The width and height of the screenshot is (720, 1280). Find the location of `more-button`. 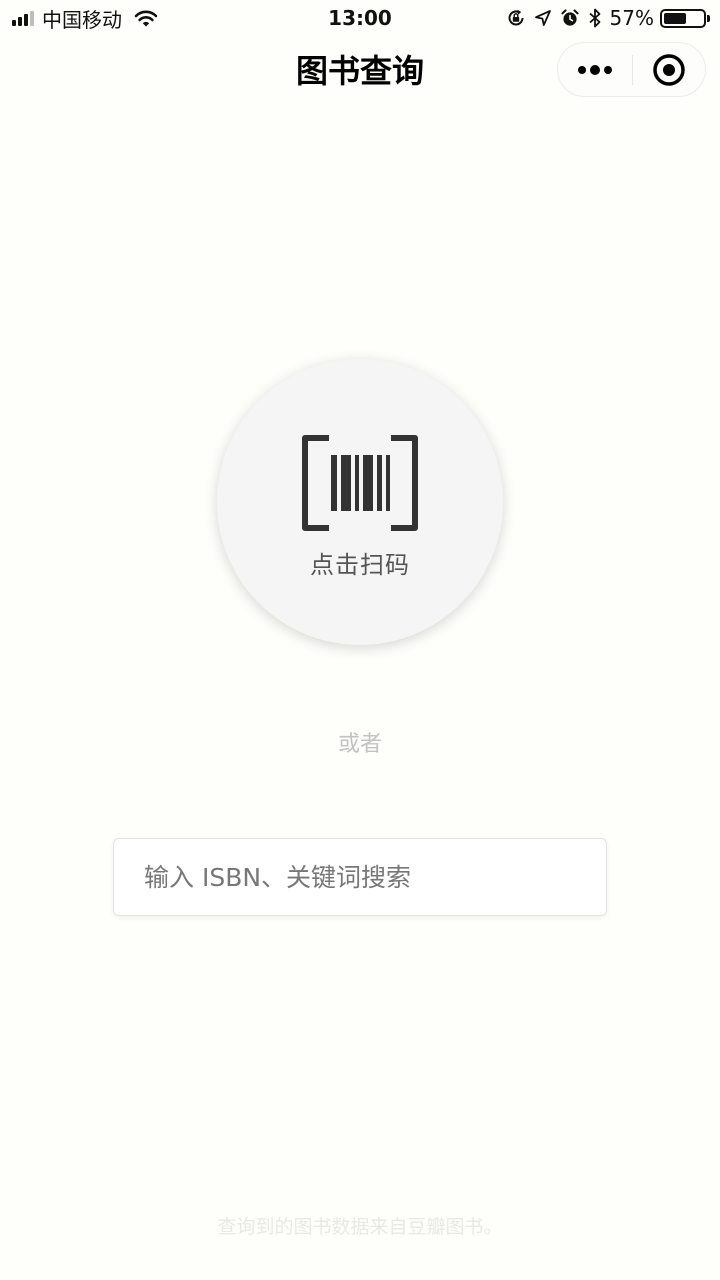

more-button is located at coordinates (595, 69).